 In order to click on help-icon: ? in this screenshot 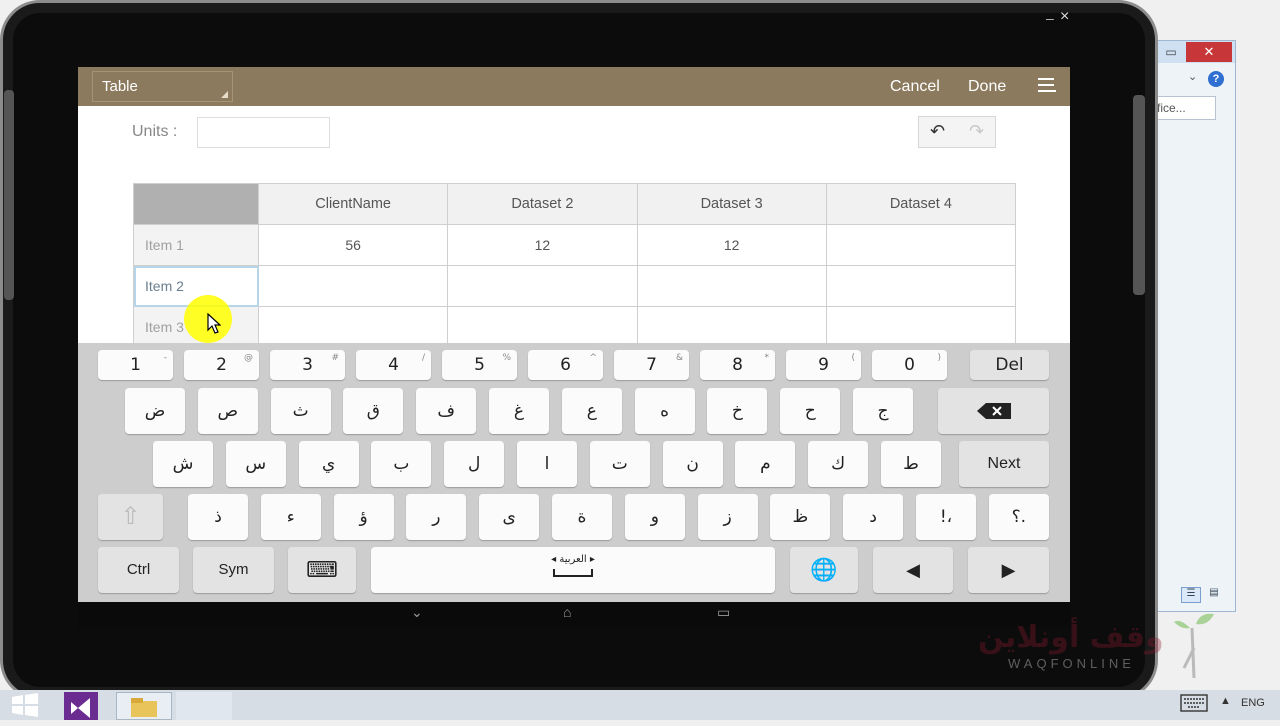, I will do `click(1216, 79)`.